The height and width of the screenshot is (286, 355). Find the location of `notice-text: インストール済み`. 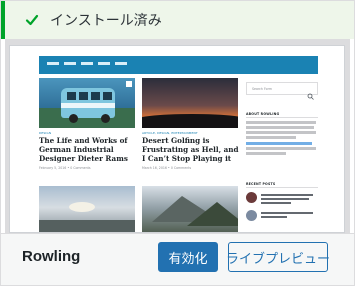

notice-text: インストール済み is located at coordinates (106, 21).